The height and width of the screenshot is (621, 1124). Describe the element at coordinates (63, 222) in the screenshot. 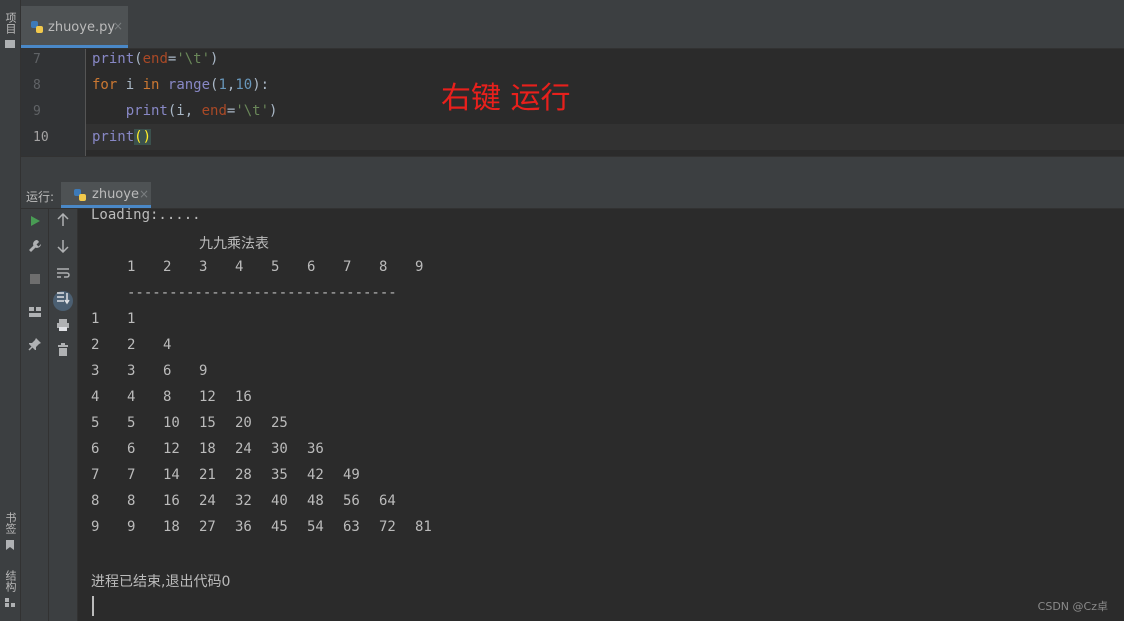

I see `arrow-up-icon` at that location.